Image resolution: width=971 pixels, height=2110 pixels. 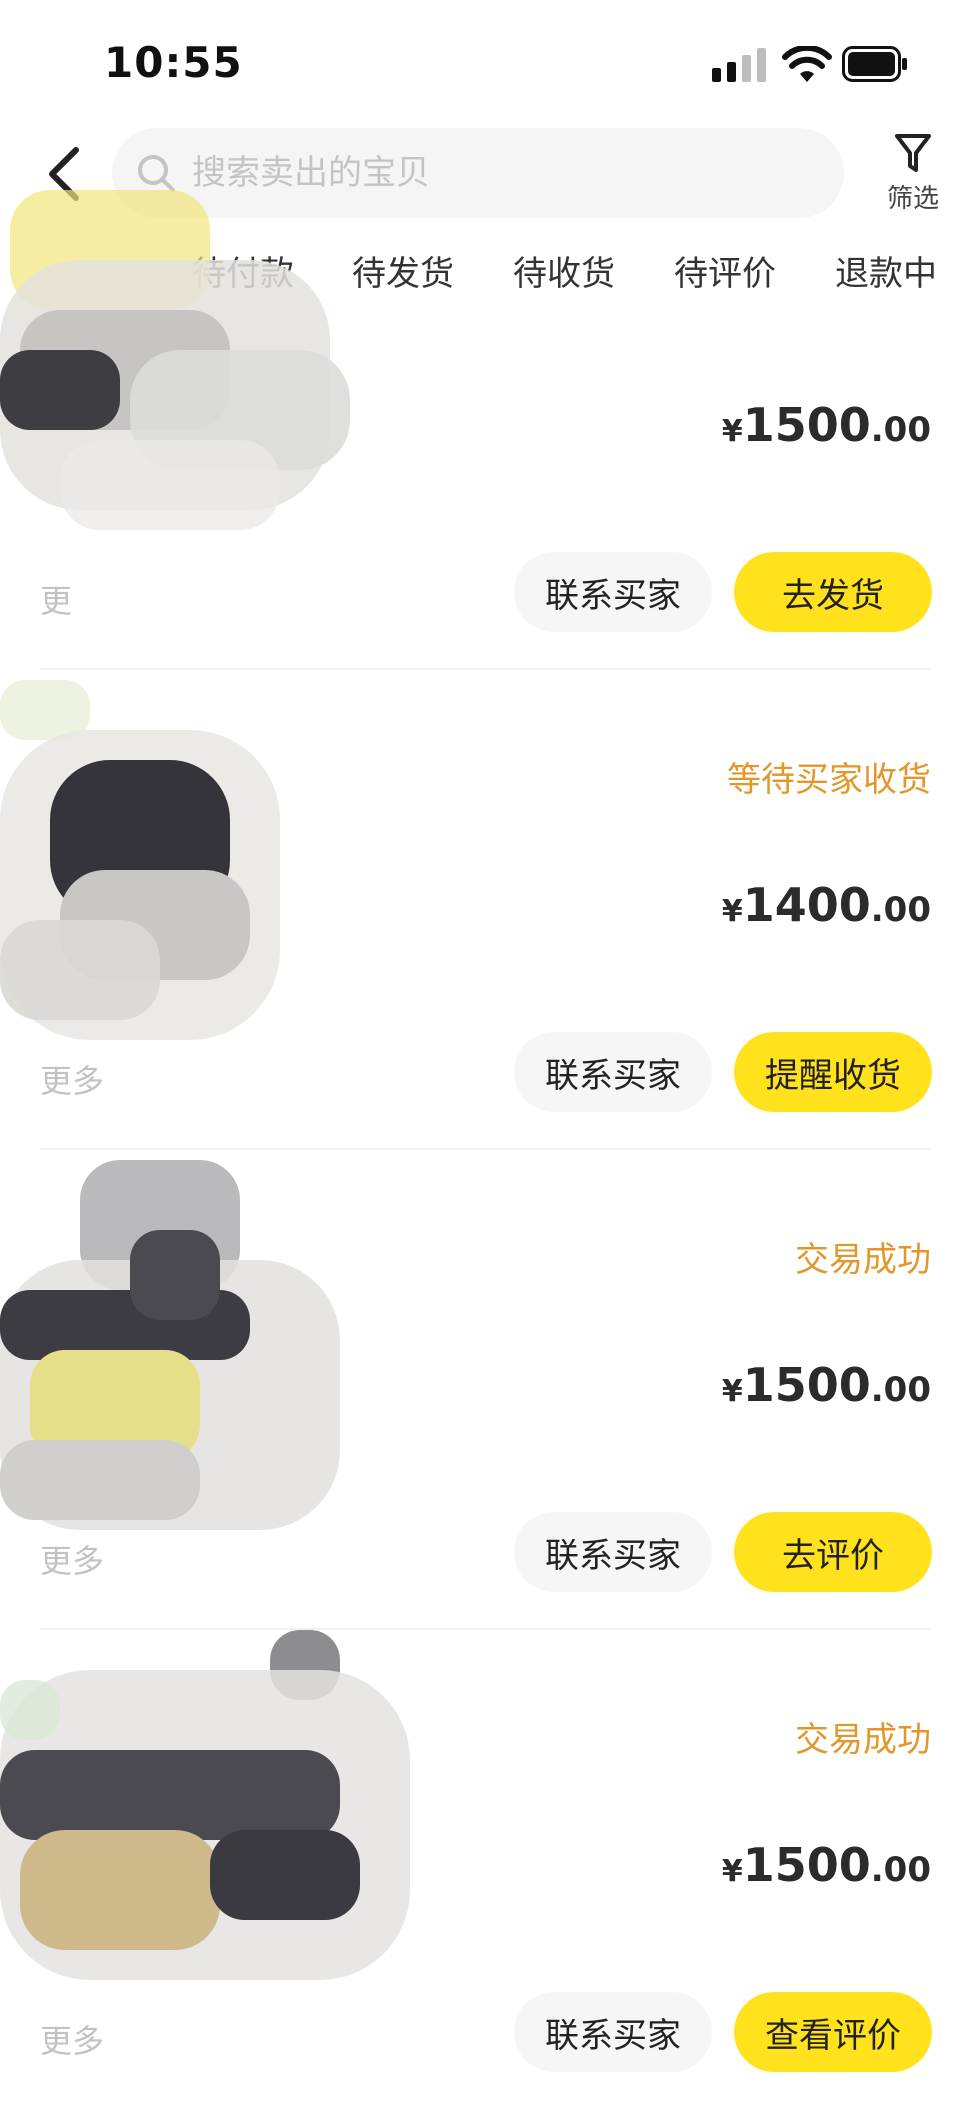 I want to click on battery-icon, so click(x=874, y=64).